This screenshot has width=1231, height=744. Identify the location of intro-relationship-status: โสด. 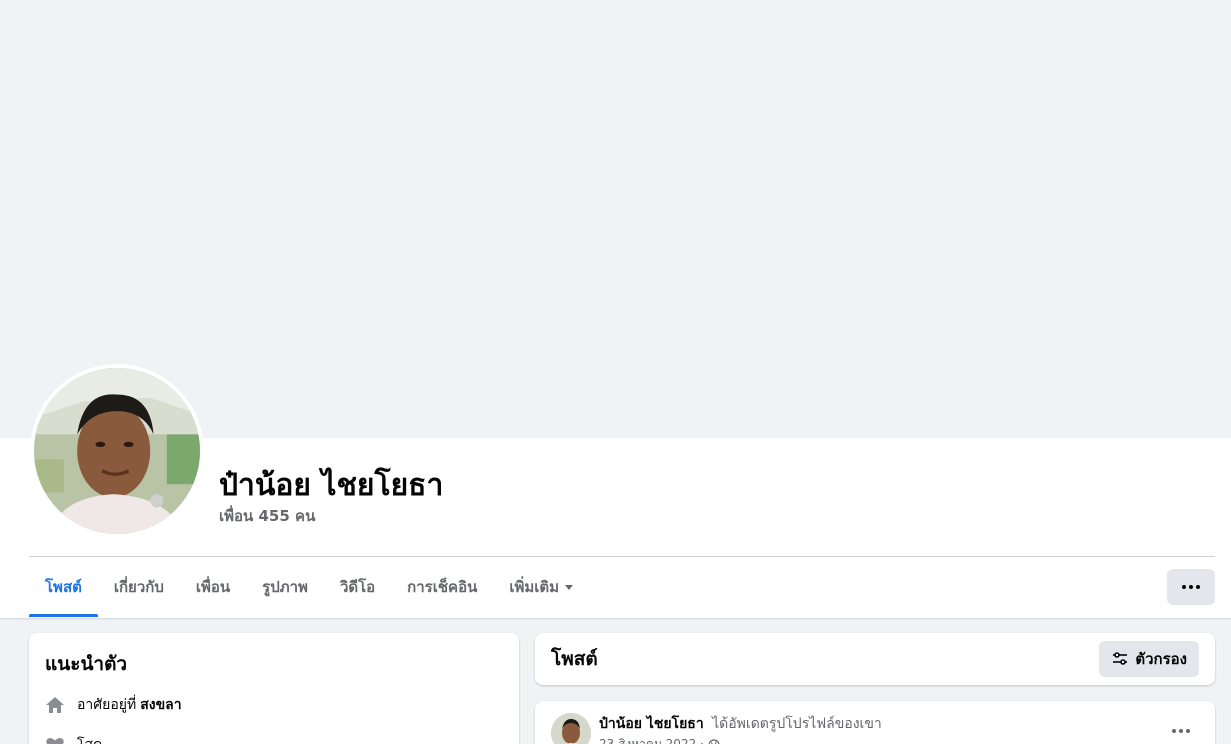
(89, 739).